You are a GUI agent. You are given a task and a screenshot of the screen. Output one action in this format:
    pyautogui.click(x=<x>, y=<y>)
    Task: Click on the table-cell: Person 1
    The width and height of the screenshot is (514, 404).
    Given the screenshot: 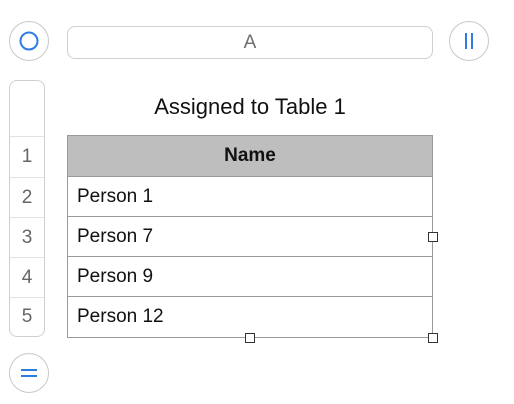 What is the action you would take?
    pyautogui.click(x=250, y=197)
    